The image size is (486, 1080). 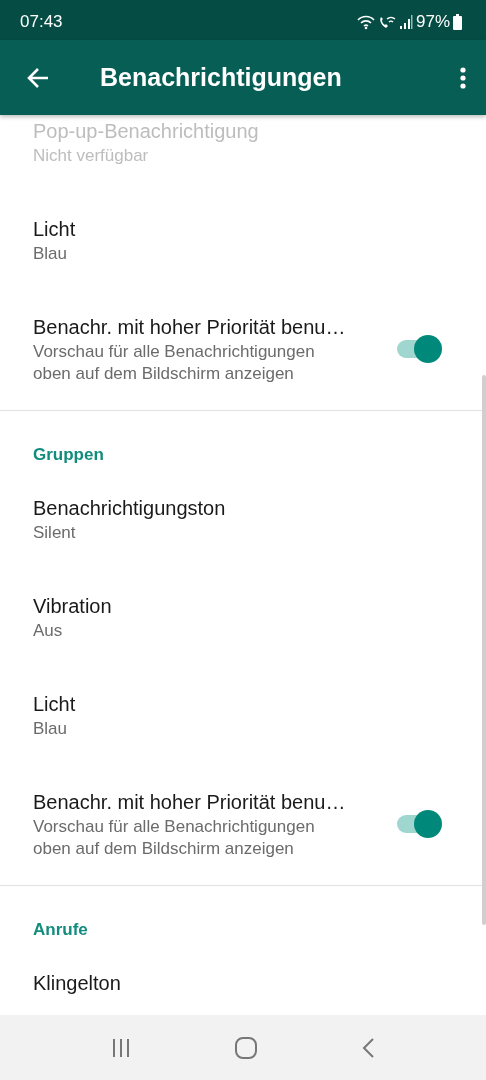 What do you see at coordinates (41, 22) in the screenshot?
I see `clock: 07:43` at bounding box center [41, 22].